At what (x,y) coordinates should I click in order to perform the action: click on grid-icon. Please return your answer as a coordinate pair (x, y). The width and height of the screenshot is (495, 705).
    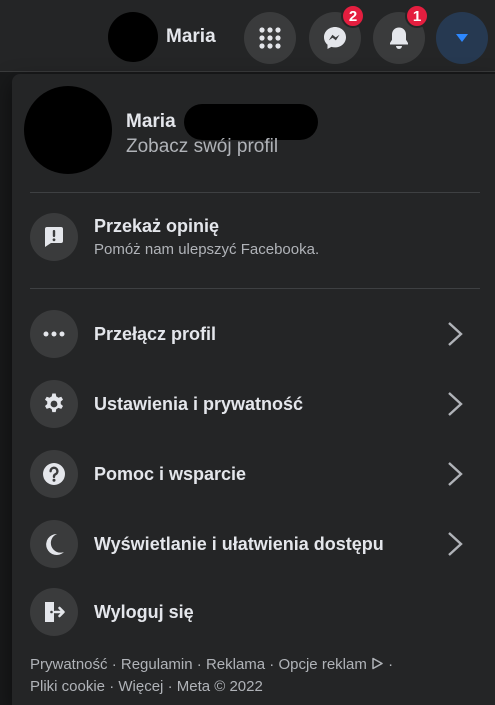
    Looking at the image, I should click on (270, 38).